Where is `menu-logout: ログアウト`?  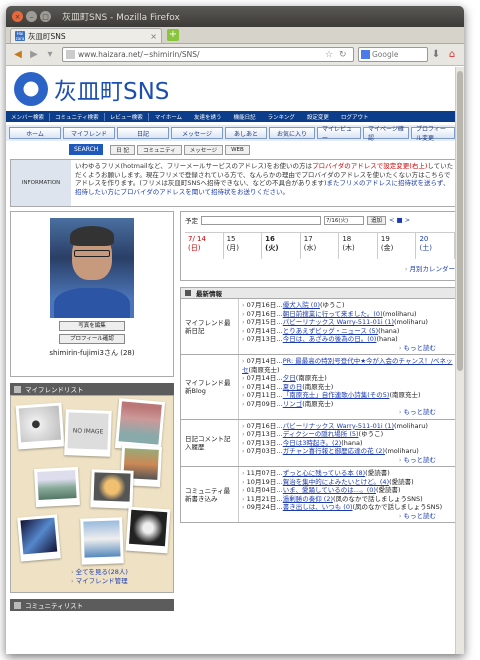 menu-logout: ログアウト is located at coordinates (355, 117).